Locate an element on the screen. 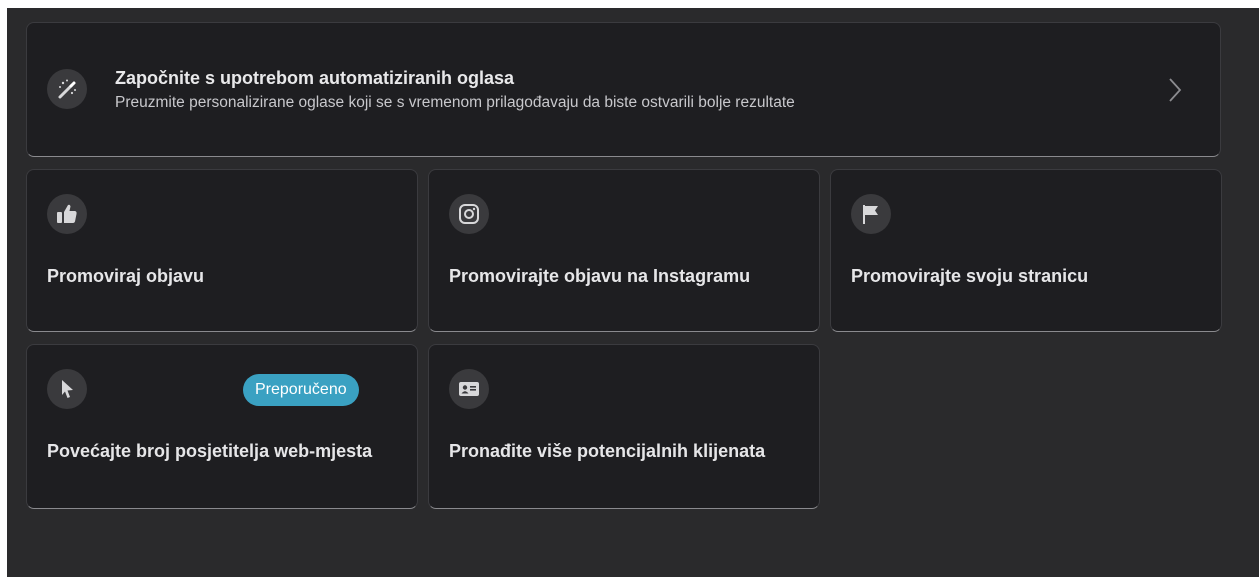  option-promote-page: Promovirajte svoju stranicu is located at coordinates (1026, 250).